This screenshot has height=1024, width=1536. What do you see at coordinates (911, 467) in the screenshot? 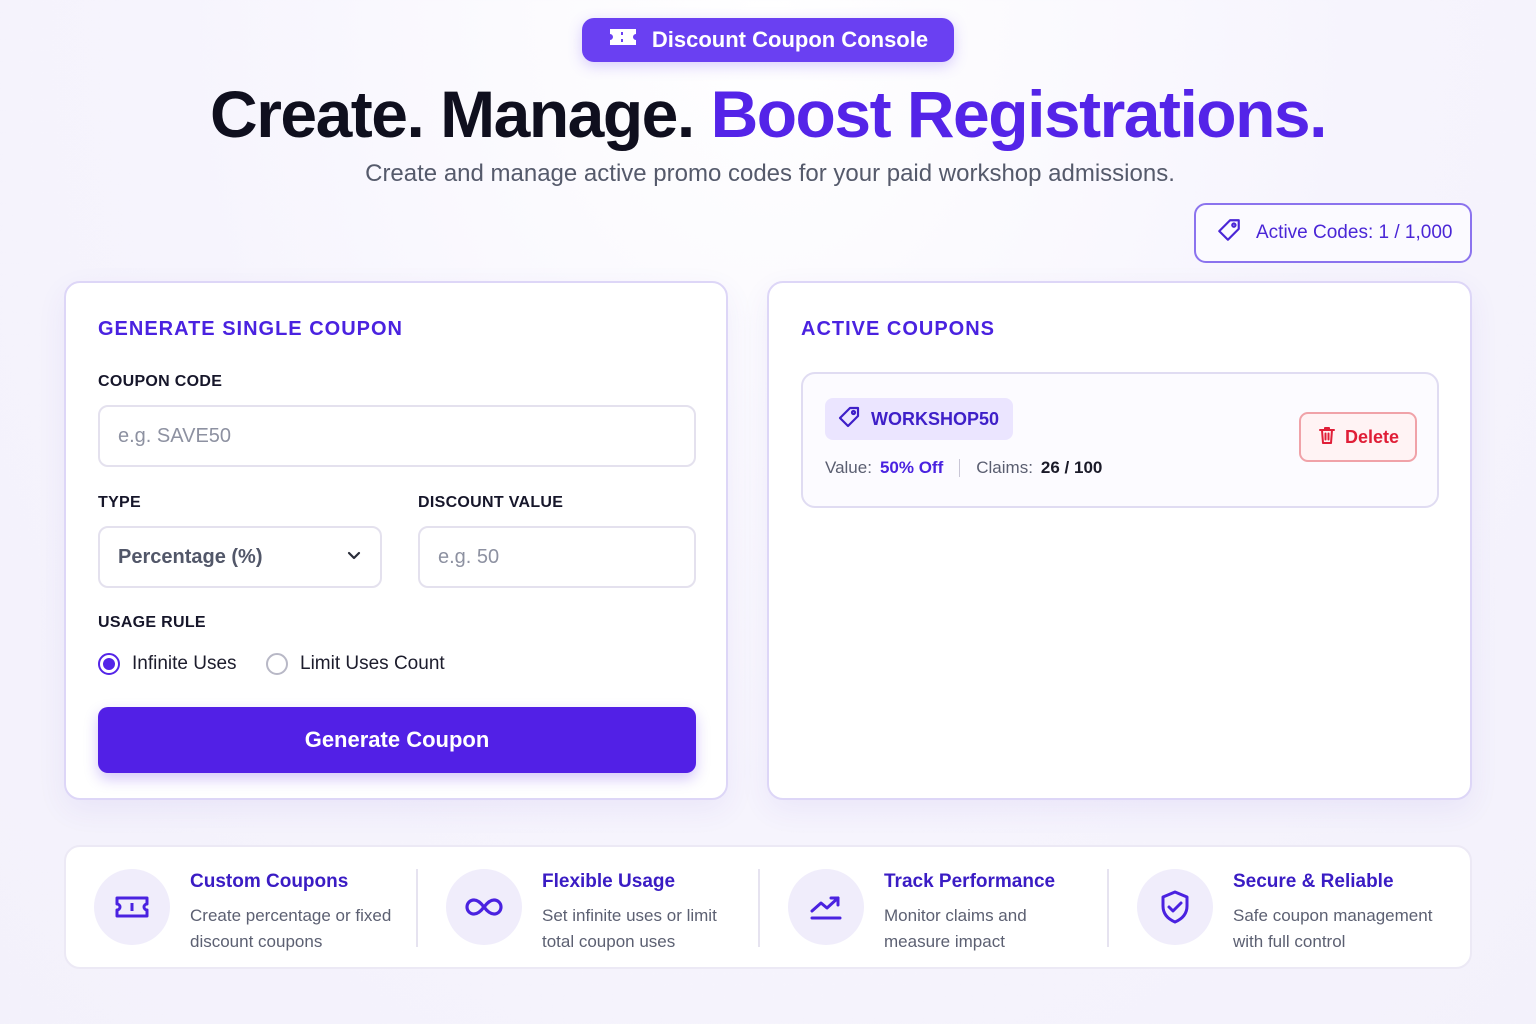
I see `coupon-value: 50% Off` at bounding box center [911, 467].